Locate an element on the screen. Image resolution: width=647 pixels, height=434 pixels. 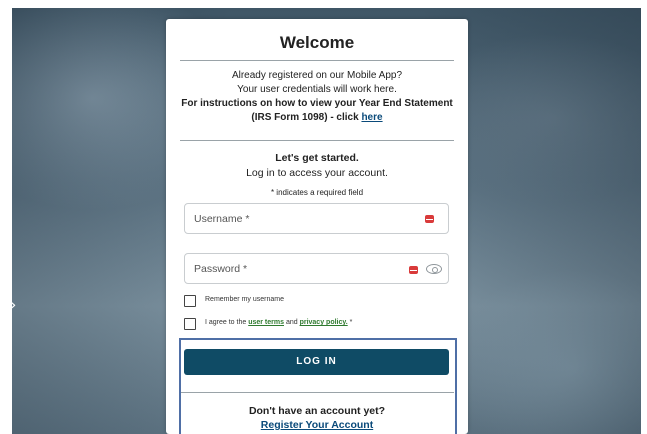
info-line-1: Already registered on our Mobile App? is located at coordinates (317, 75).